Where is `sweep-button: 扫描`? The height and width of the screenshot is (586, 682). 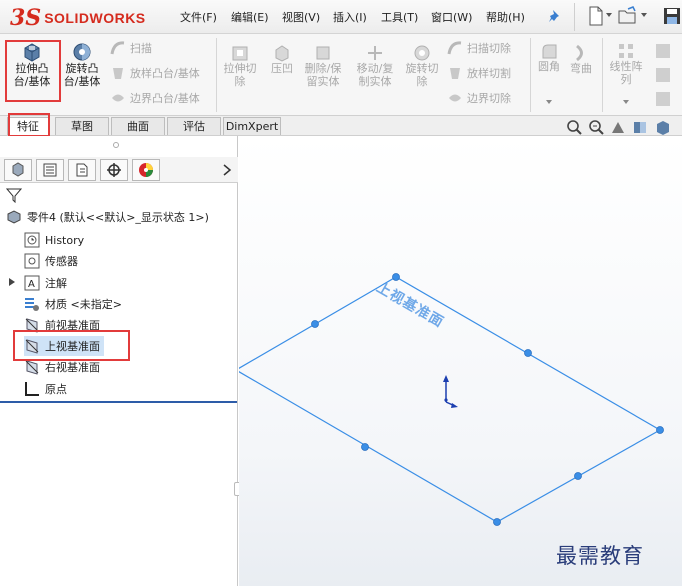 sweep-button: 扫描 is located at coordinates (131, 48).